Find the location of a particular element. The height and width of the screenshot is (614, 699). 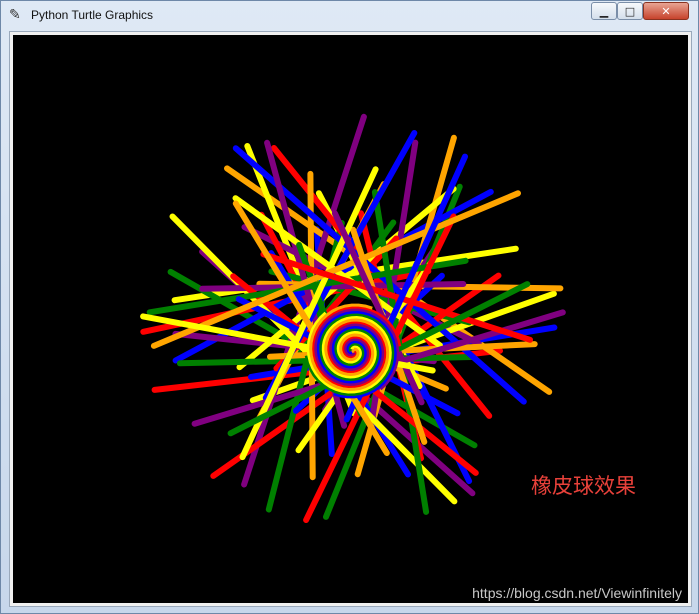

close-button: ✕ is located at coordinates (666, 11).